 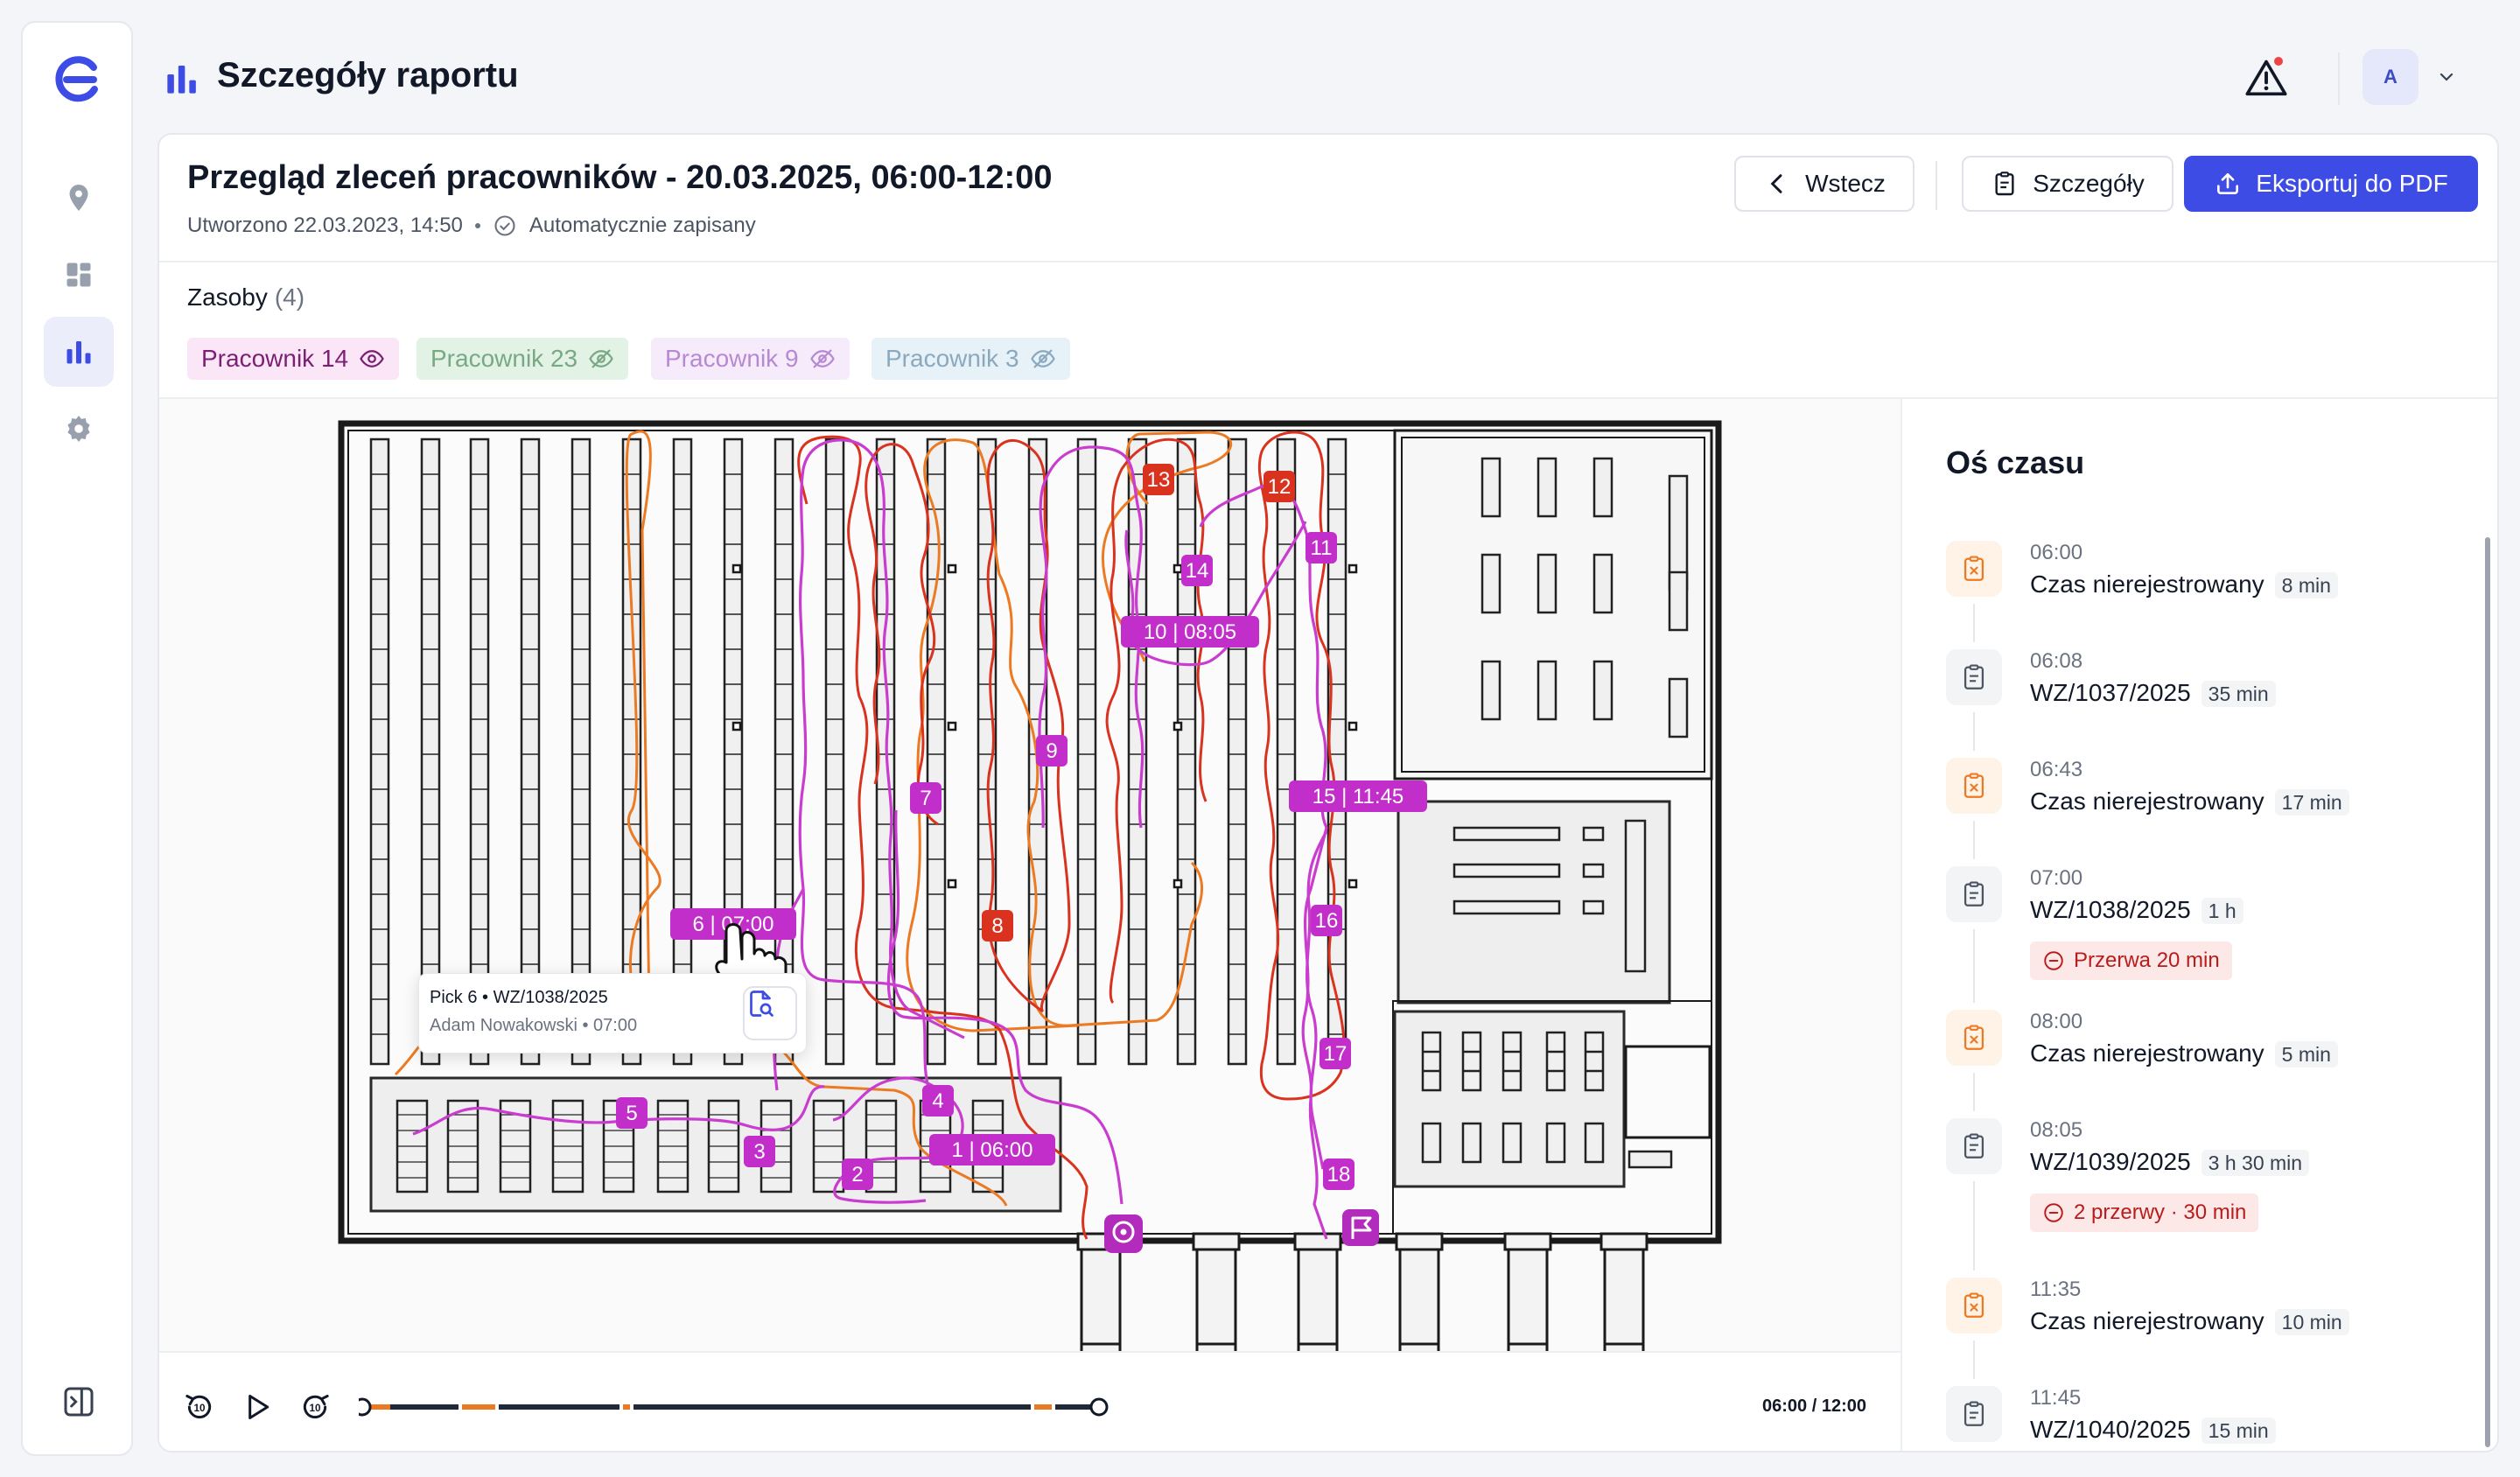 What do you see at coordinates (519, 997) in the screenshot?
I see `tooltip-title: Pick 6 • WZ/1038/2025` at bounding box center [519, 997].